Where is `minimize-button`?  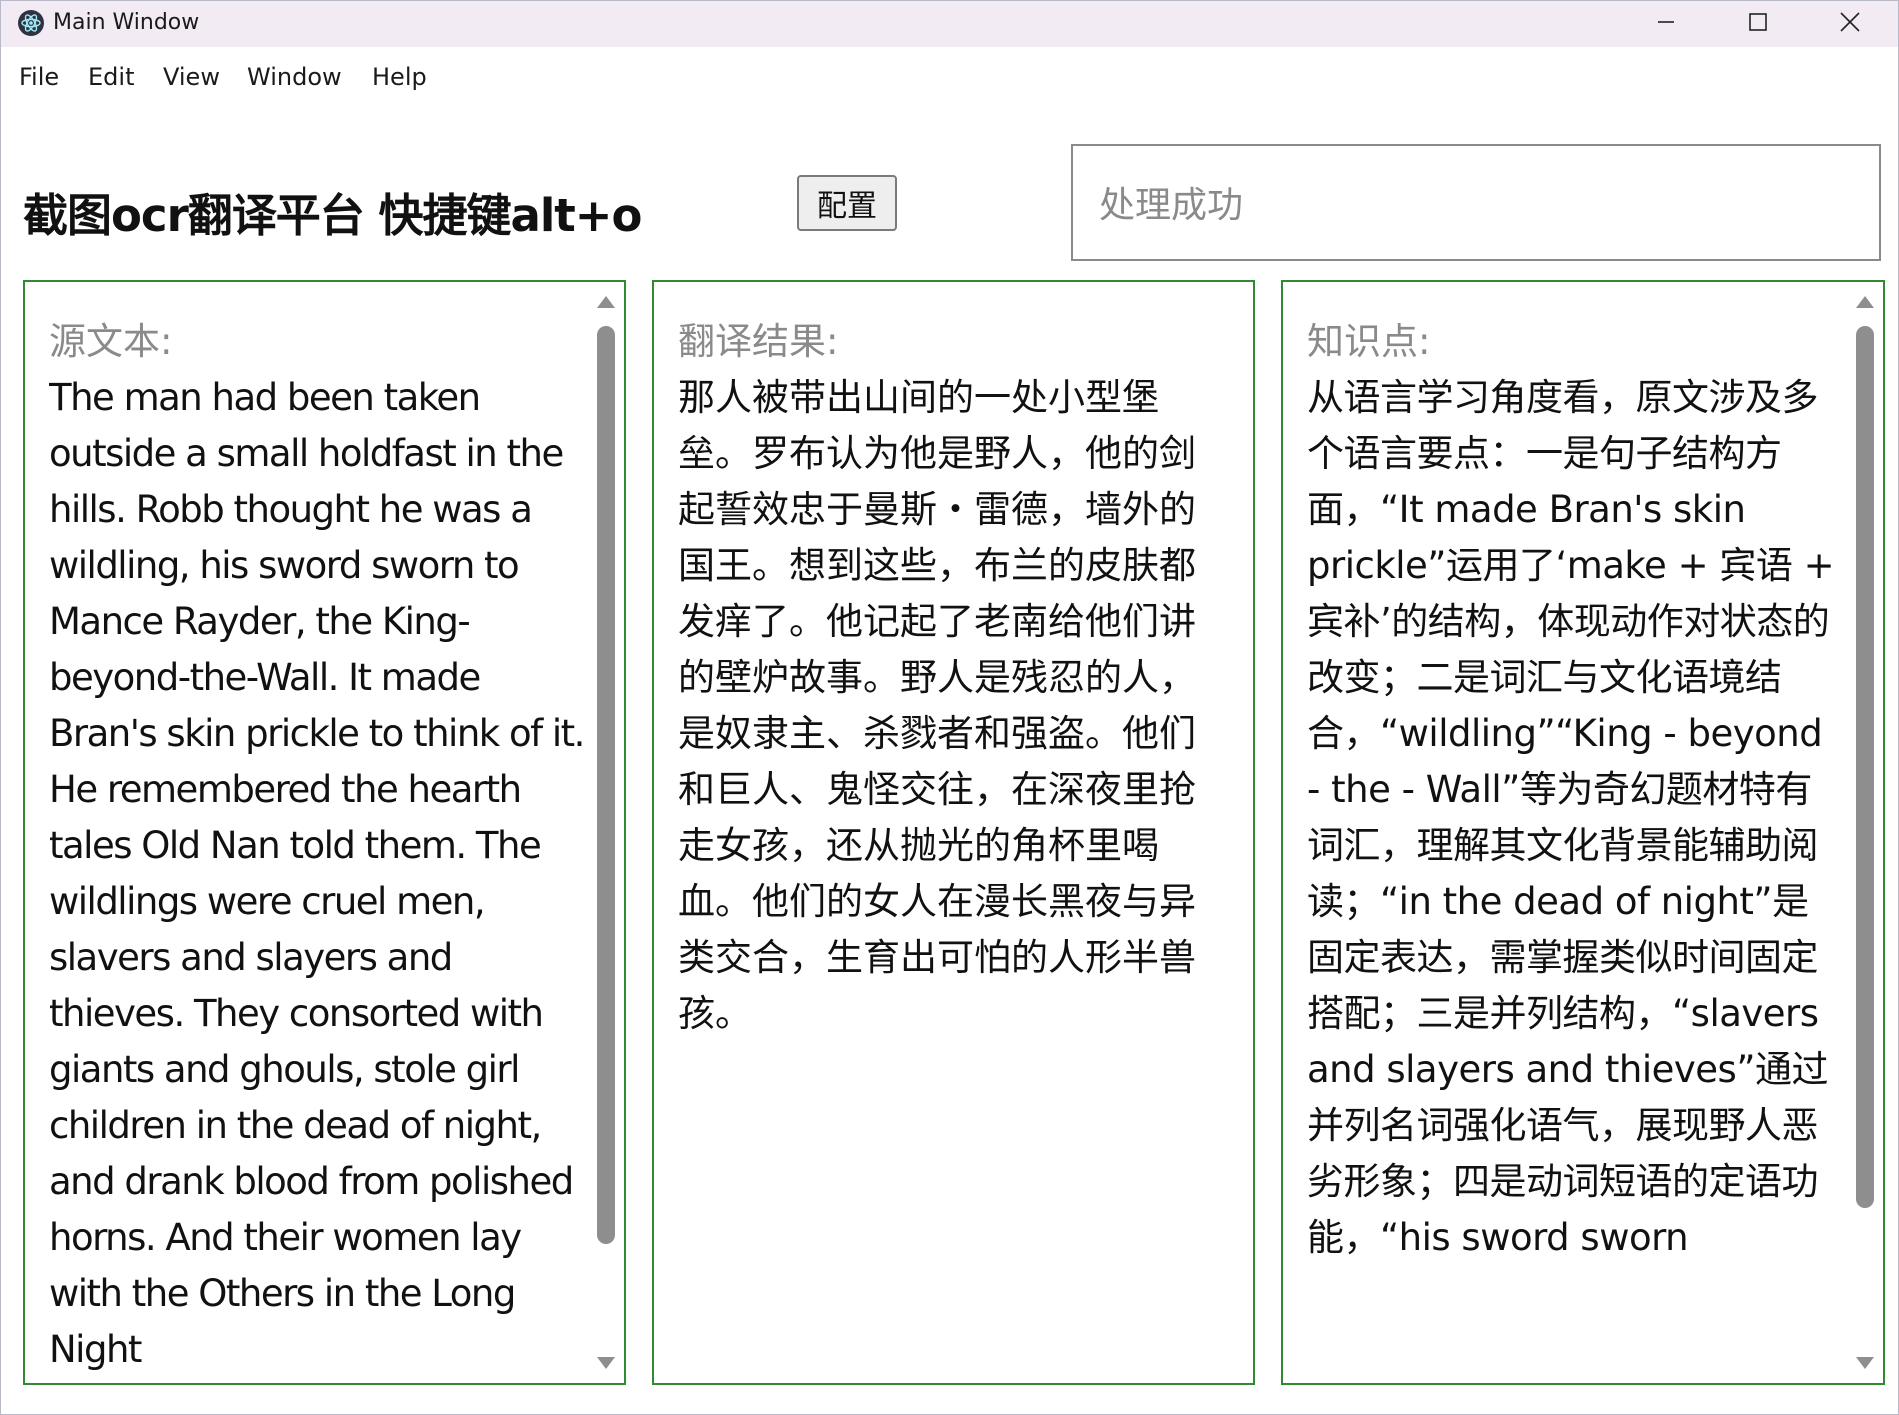 minimize-button is located at coordinates (1666, 24).